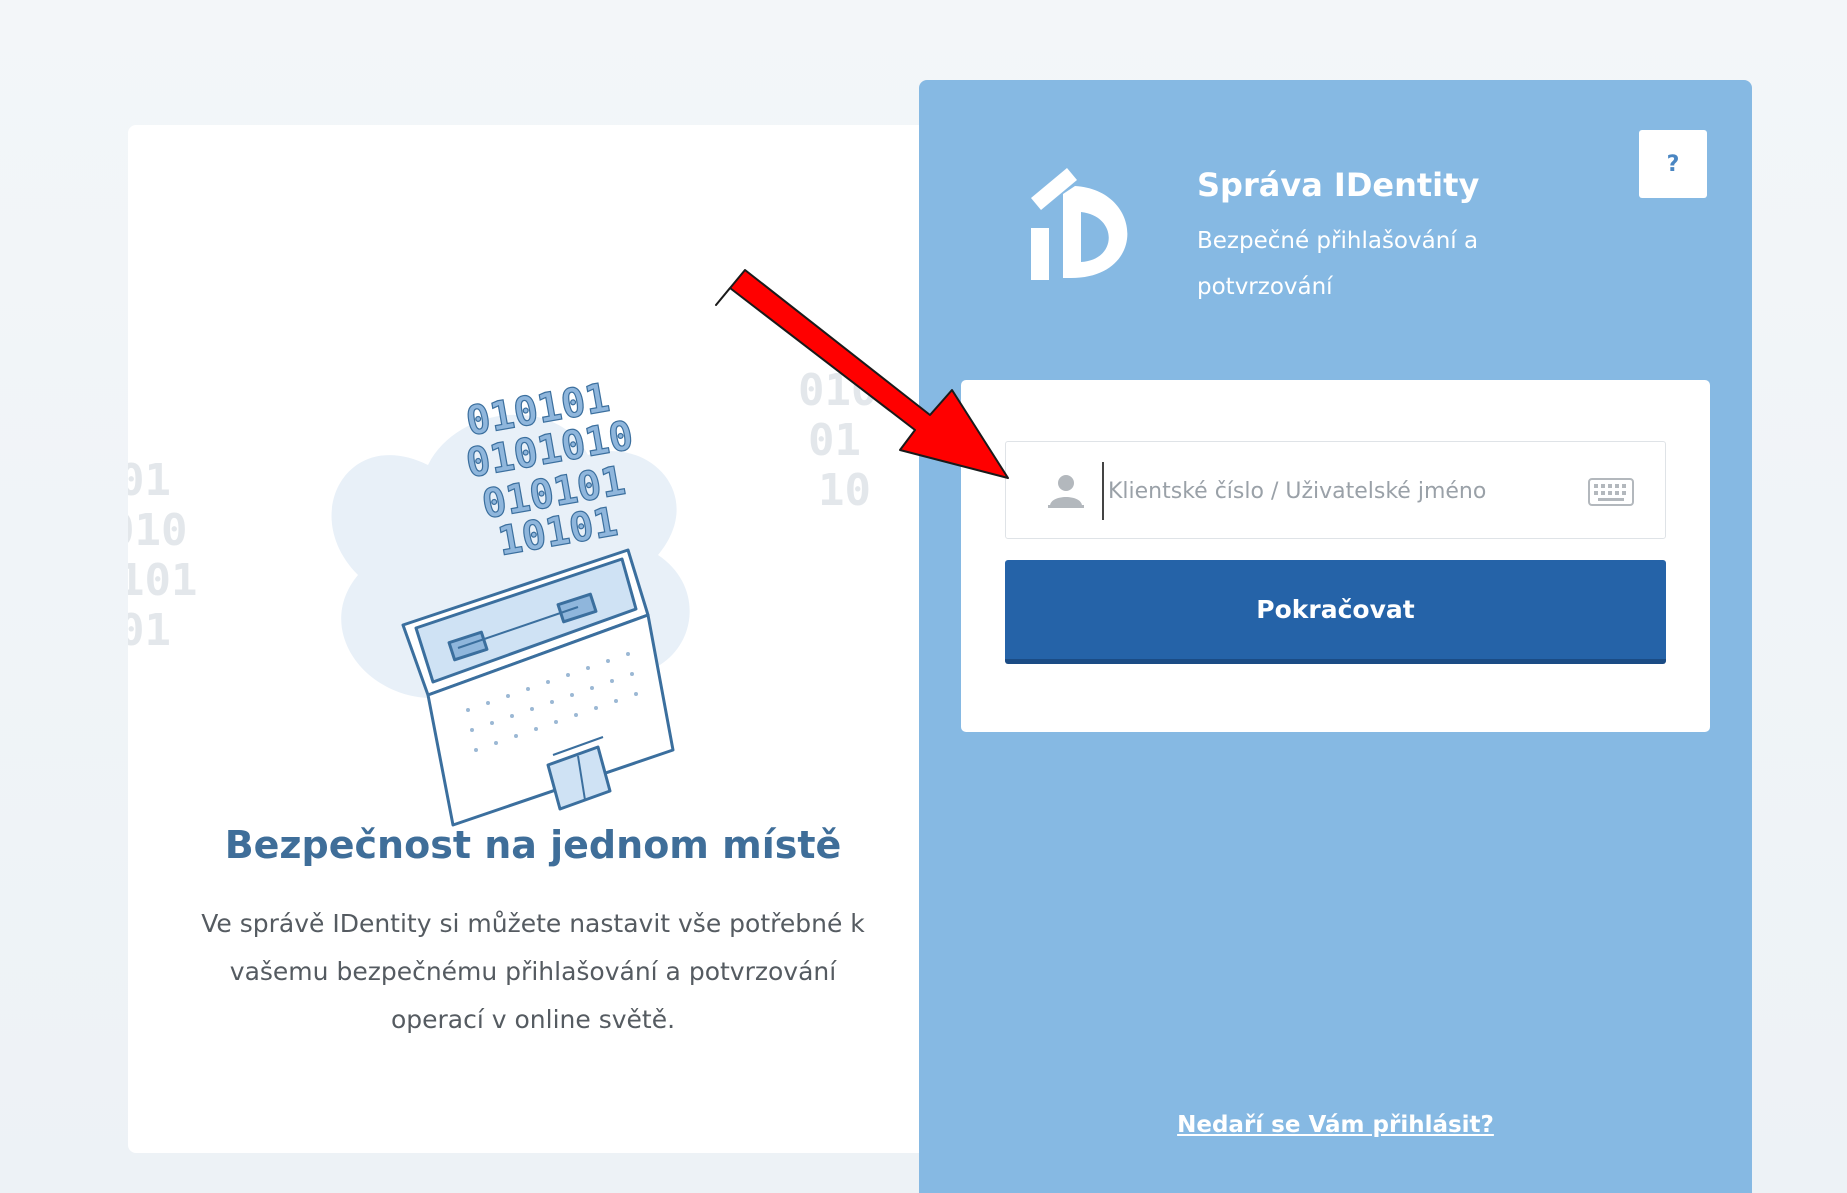  What do you see at coordinates (533, 845) in the screenshot?
I see `info-title: Bezpečnost na jednom místě` at bounding box center [533, 845].